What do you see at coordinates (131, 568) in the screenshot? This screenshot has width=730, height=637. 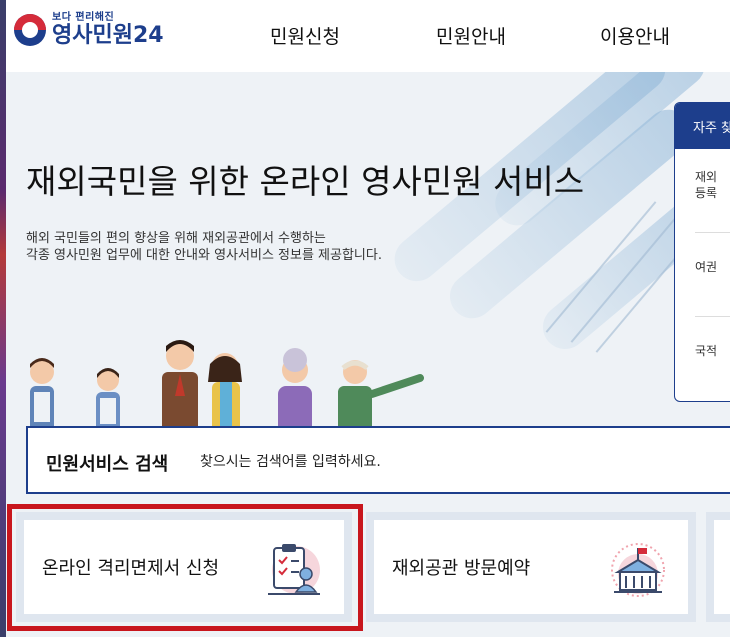 I see `card-label: 온라인 격리면제서 신청` at bounding box center [131, 568].